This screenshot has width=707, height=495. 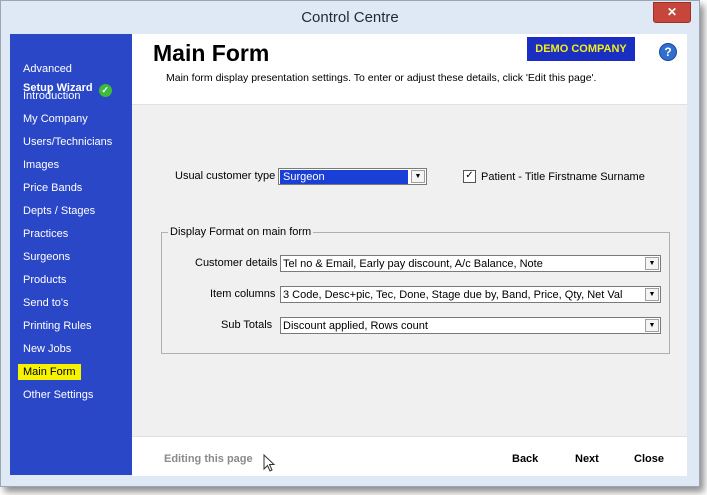 What do you see at coordinates (52, 188) in the screenshot?
I see `sidebar-item-price-bands: Price Bands` at bounding box center [52, 188].